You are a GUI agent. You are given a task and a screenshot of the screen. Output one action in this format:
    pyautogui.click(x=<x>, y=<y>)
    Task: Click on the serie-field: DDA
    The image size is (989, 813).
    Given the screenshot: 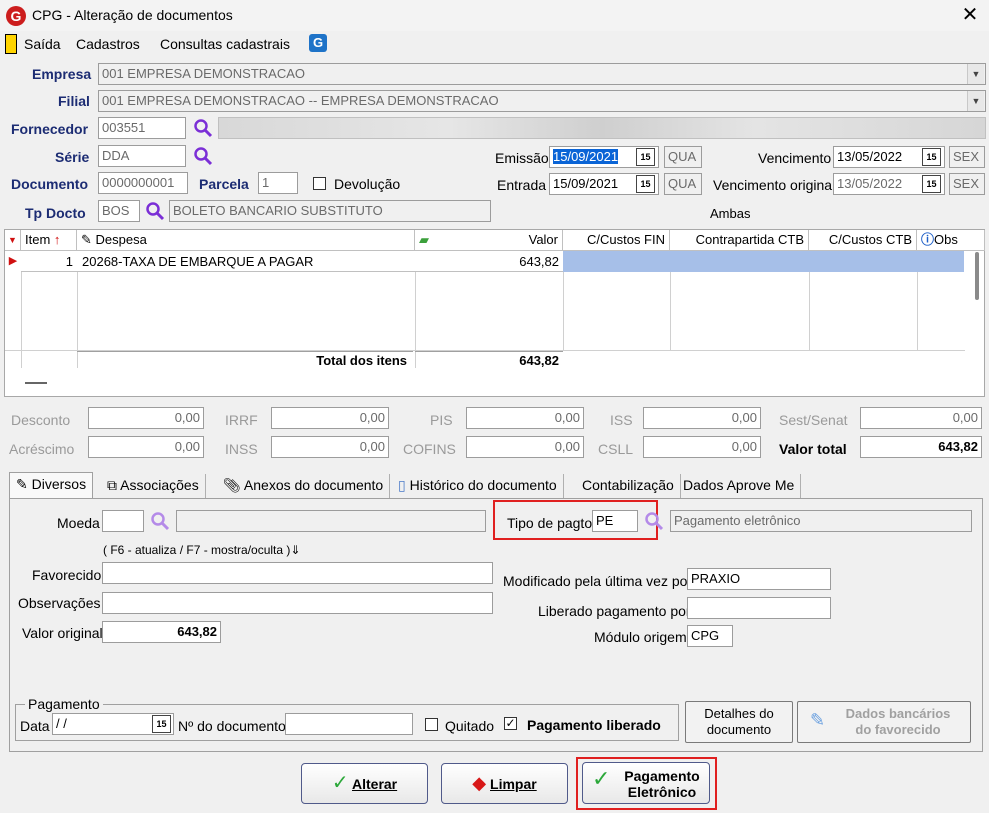 What is the action you would take?
    pyautogui.click(x=142, y=156)
    